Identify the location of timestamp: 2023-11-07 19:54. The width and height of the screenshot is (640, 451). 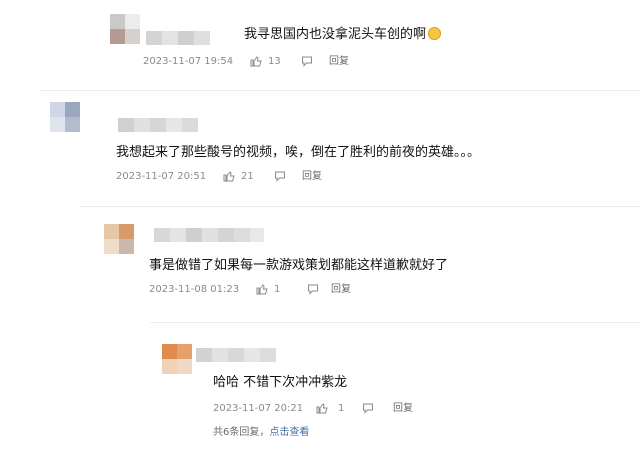
(188, 61).